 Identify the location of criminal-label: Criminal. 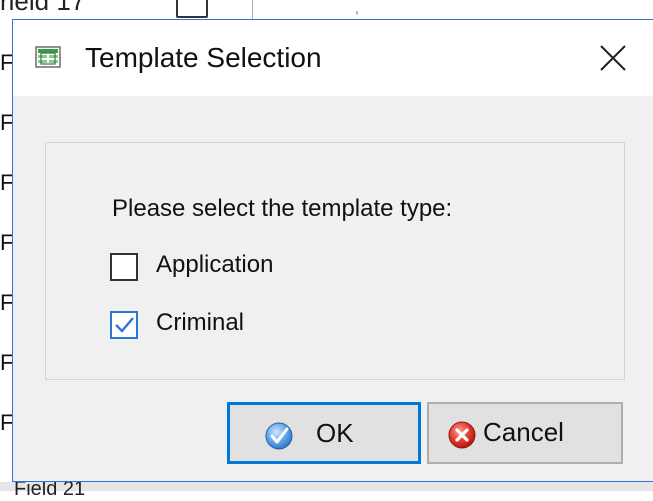
(200, 323).